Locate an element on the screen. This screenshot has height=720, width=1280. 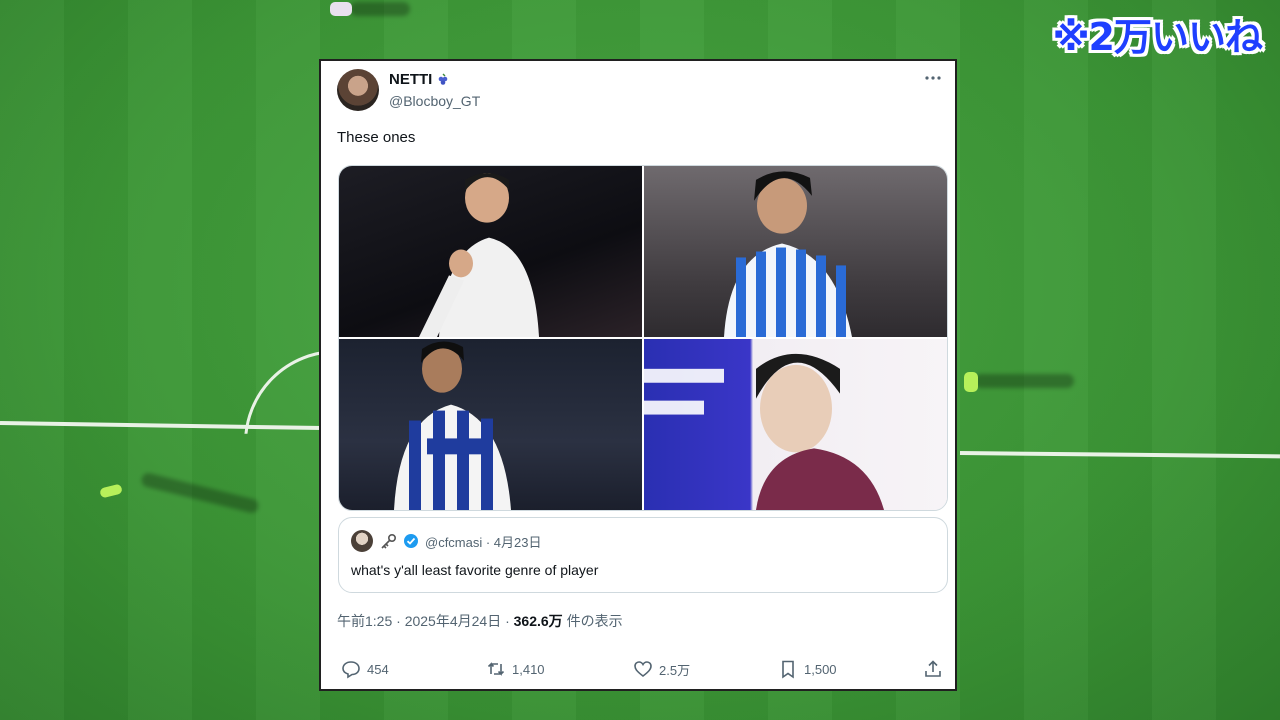
tweet-timestamp: 午前1:25 · 2025年4月24日 · is located at coordinates (425, 621).